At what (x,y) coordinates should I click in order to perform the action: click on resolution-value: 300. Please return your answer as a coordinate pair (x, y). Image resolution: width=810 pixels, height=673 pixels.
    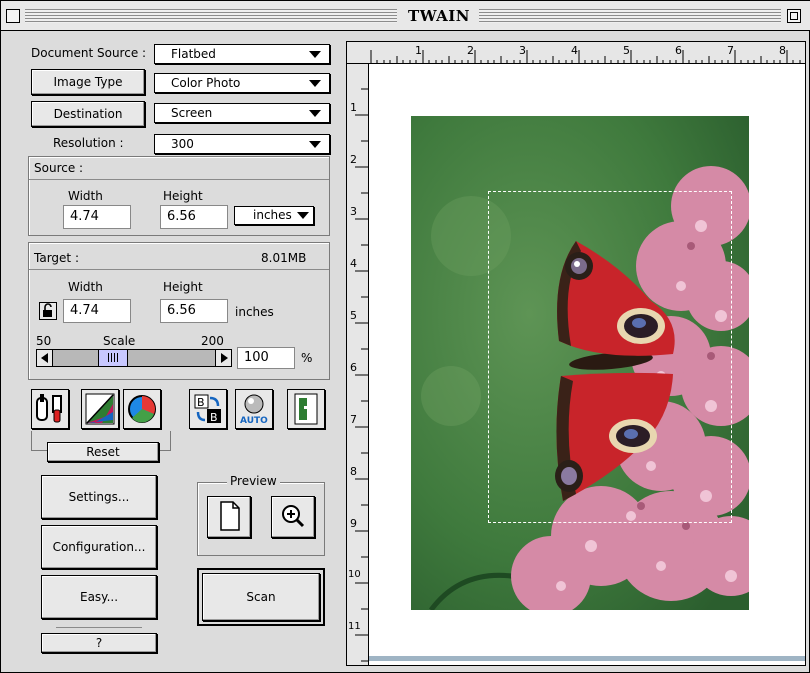
    Looking at the image, I should click on (182, 144).